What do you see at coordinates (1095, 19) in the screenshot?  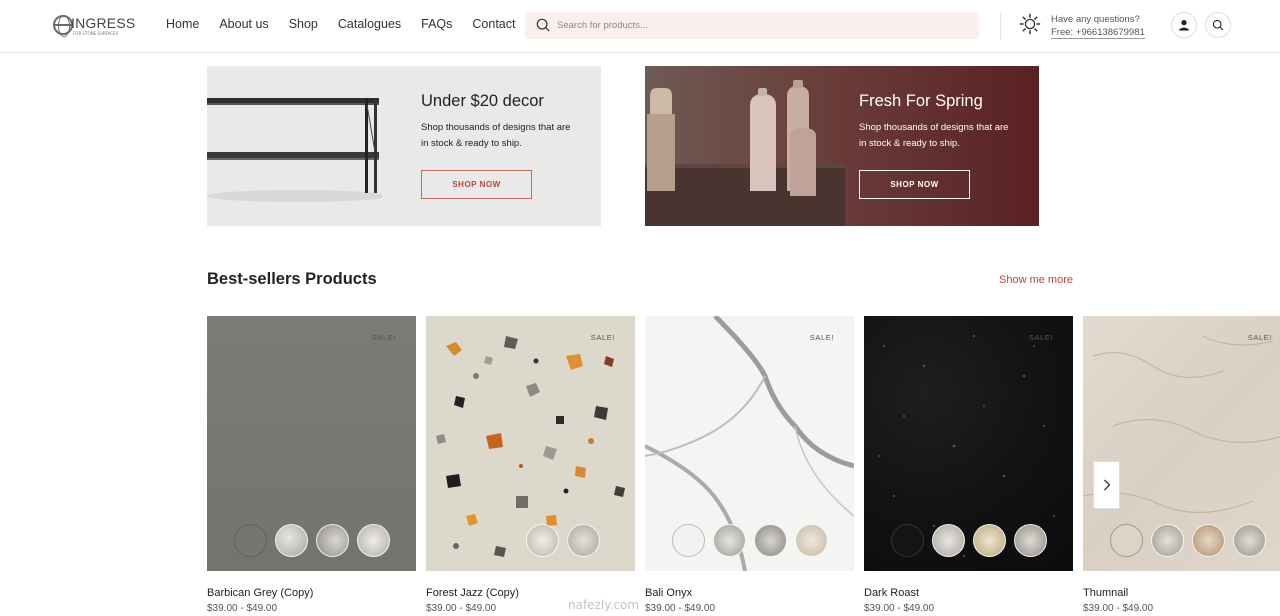 I see `support-question: Have any questions?` at bounding box center [1095, 19].